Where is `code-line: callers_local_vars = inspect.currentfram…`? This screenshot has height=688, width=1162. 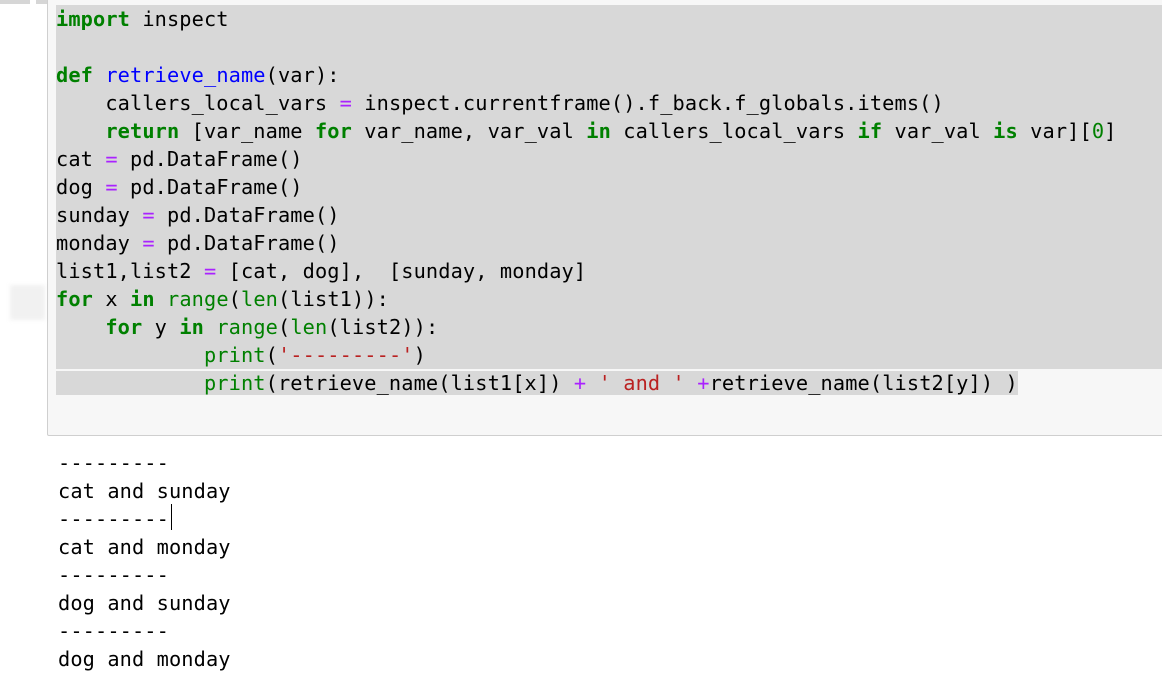 code-line: callers_local_vars = inspect.currentfram… is located at coordinates (609, 103).